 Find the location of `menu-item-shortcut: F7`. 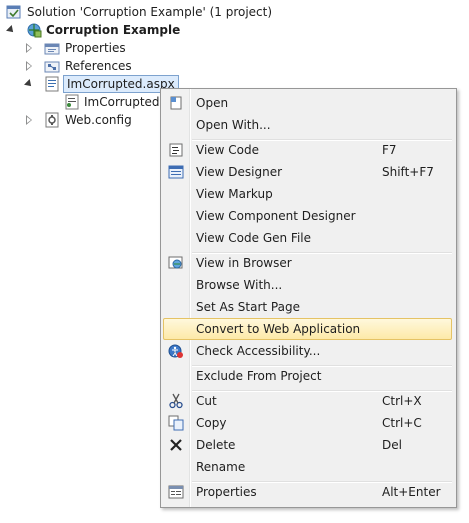

menu-item-shortcut: F7 is located at coordinates (389, 150).